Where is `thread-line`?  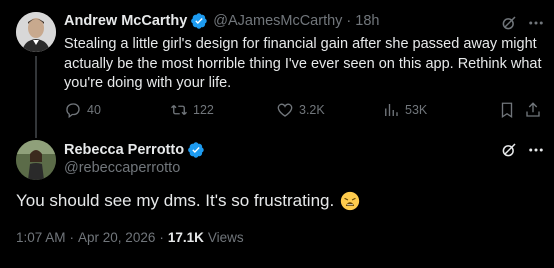
thread-line is located at coordinates (36, 97).